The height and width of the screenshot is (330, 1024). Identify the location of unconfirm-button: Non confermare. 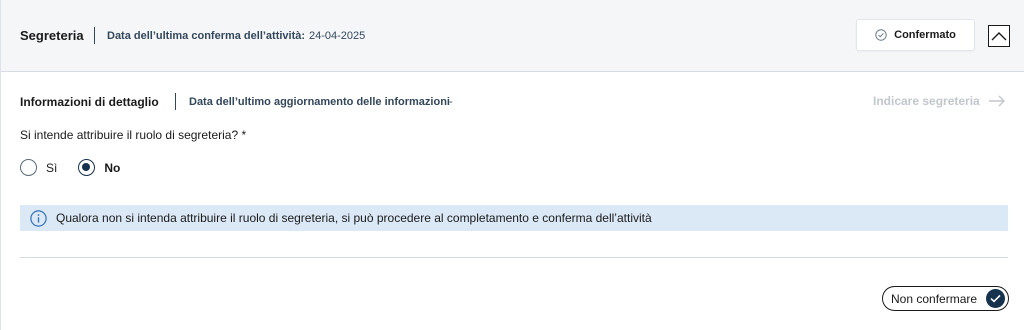
(945, 298).